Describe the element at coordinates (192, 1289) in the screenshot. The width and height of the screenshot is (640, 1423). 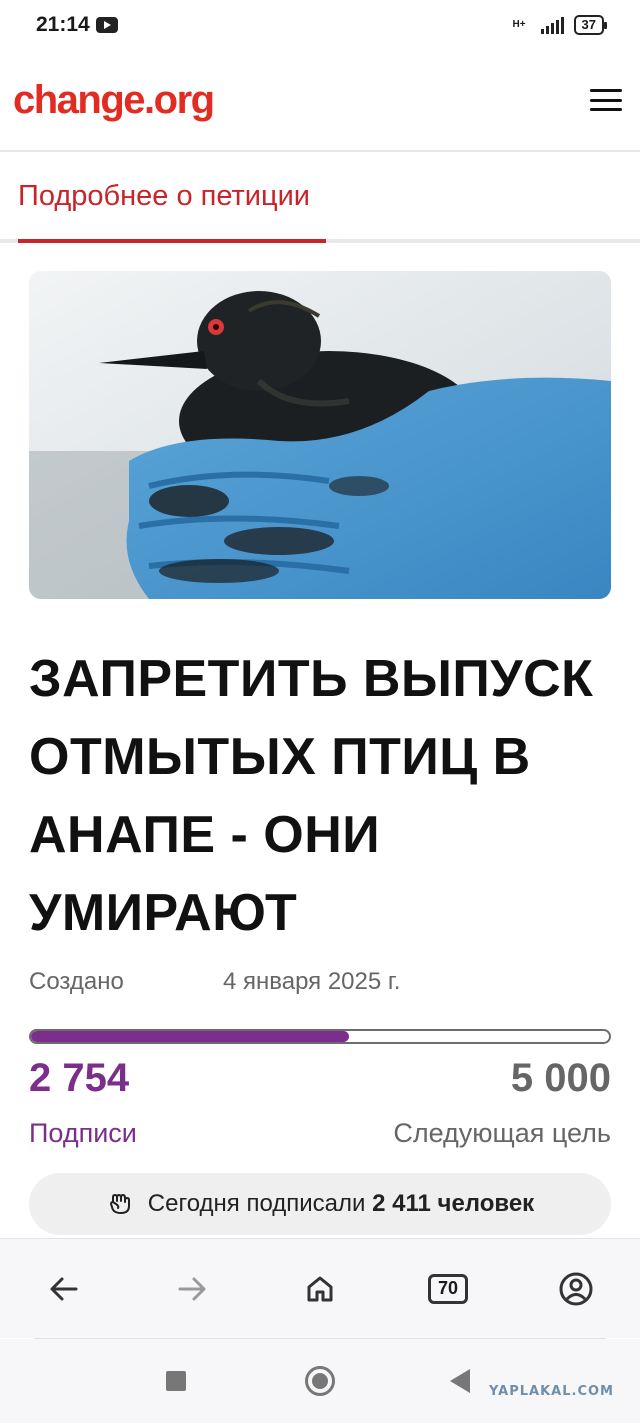
I see `forward-arrow-icon` at that location.